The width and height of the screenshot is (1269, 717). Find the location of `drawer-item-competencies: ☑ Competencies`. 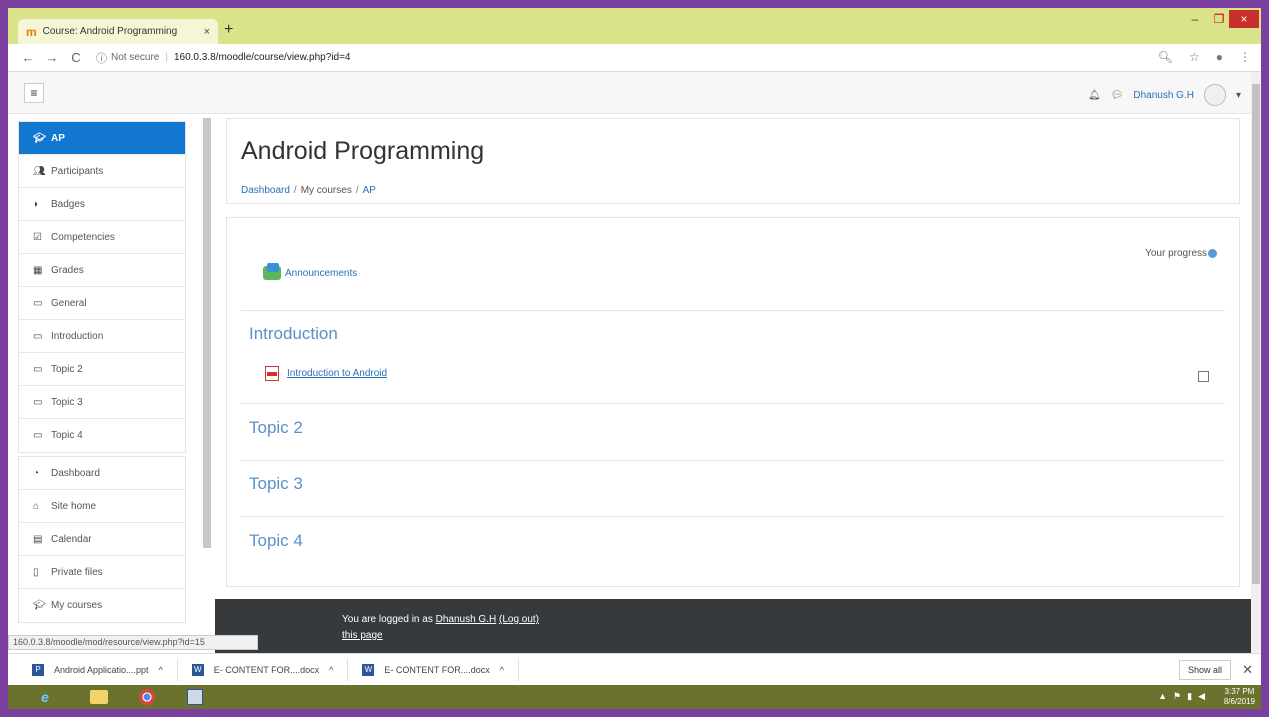

drawer-item-competencies: ☑ Competencies is located at coordinates (102, 237).